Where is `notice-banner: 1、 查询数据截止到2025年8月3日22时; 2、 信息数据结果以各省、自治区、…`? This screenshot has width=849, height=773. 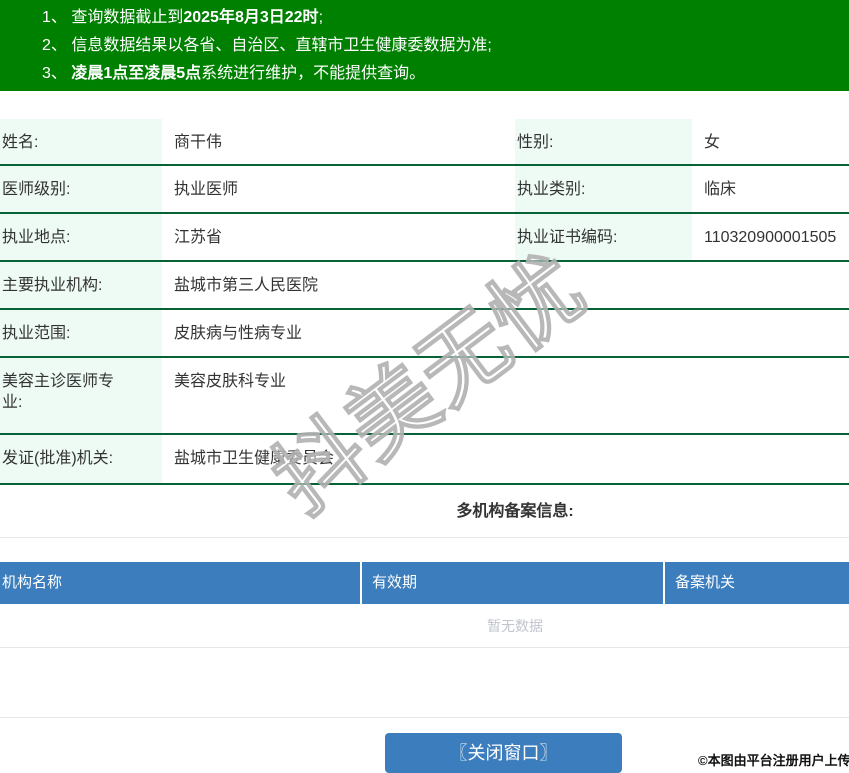 notice-banner: 1、 查询数据截止到2025年8月3日22时; 2、 信息数据结果以各省、自治区、… is located at coordinates (424, 45).